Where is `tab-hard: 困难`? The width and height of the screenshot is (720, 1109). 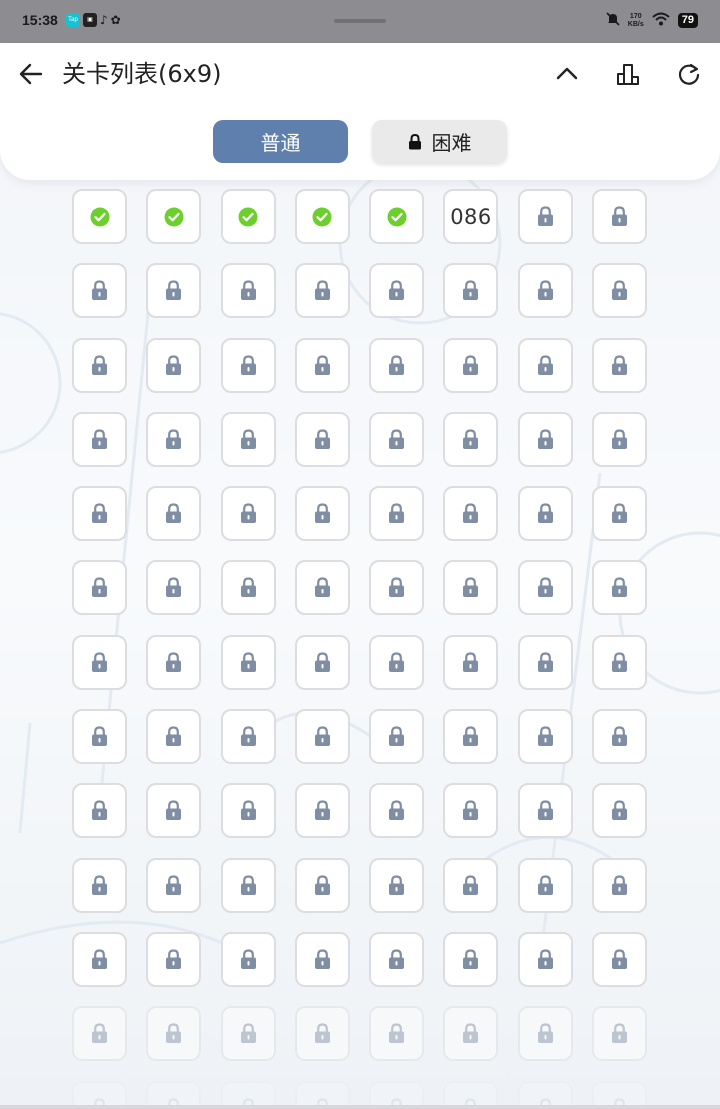
tab-hard: 困难 is located at coordinates (439, 141).